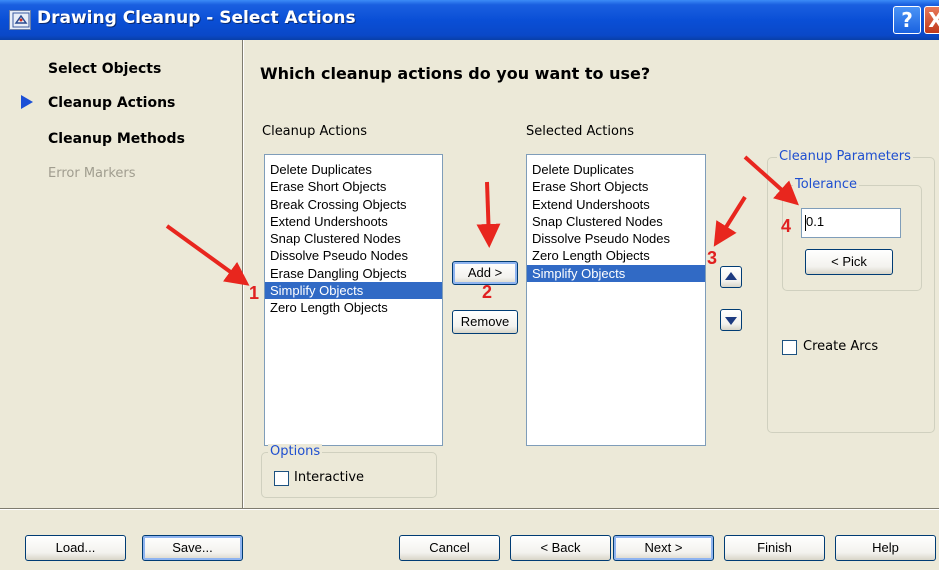  Describe the element at coordinates (487, 292) in the screenshot. I see `annotation-number-2: 2` at that location.